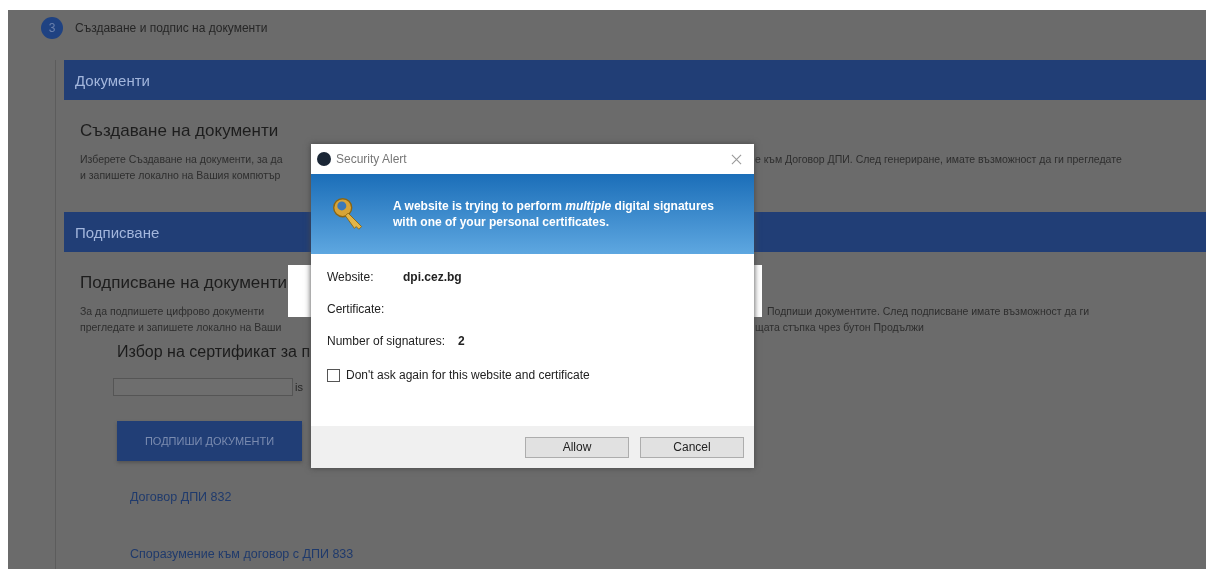 The height and width of the screenshot is (569, 1206). What do you see at coordinates (299, 387) in the screenshot?
I see `field-text: is` at bounding box center [299, 387].